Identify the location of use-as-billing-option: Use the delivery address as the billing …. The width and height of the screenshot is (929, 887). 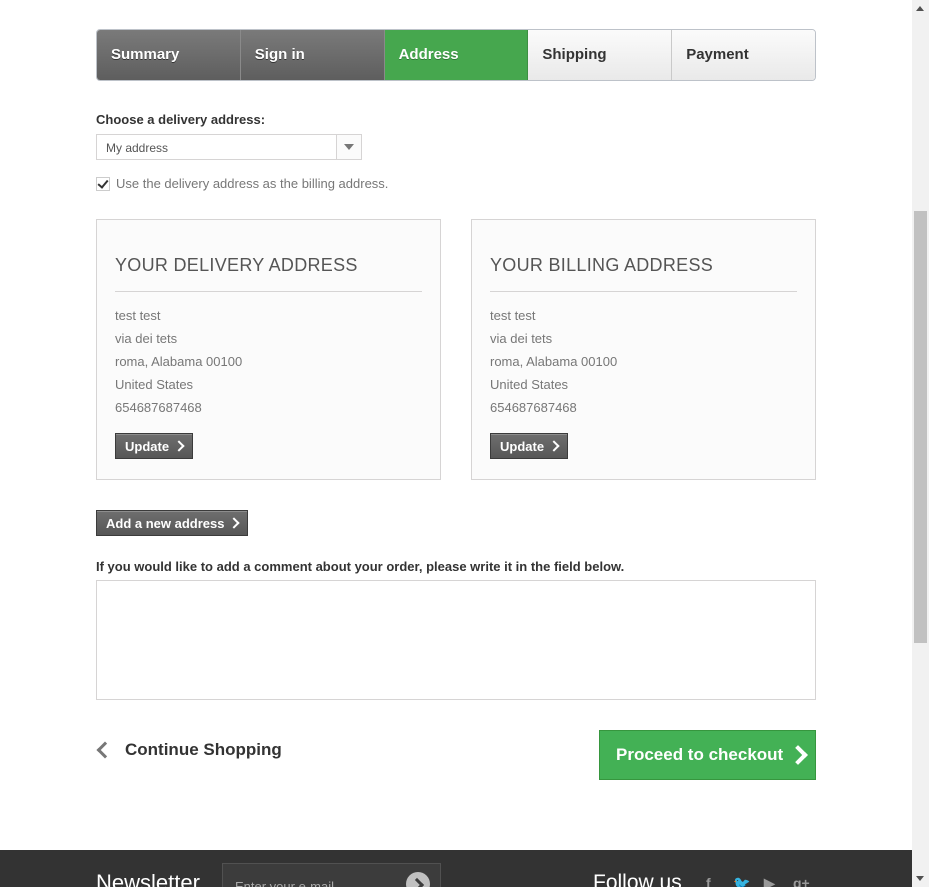
(242, 183).